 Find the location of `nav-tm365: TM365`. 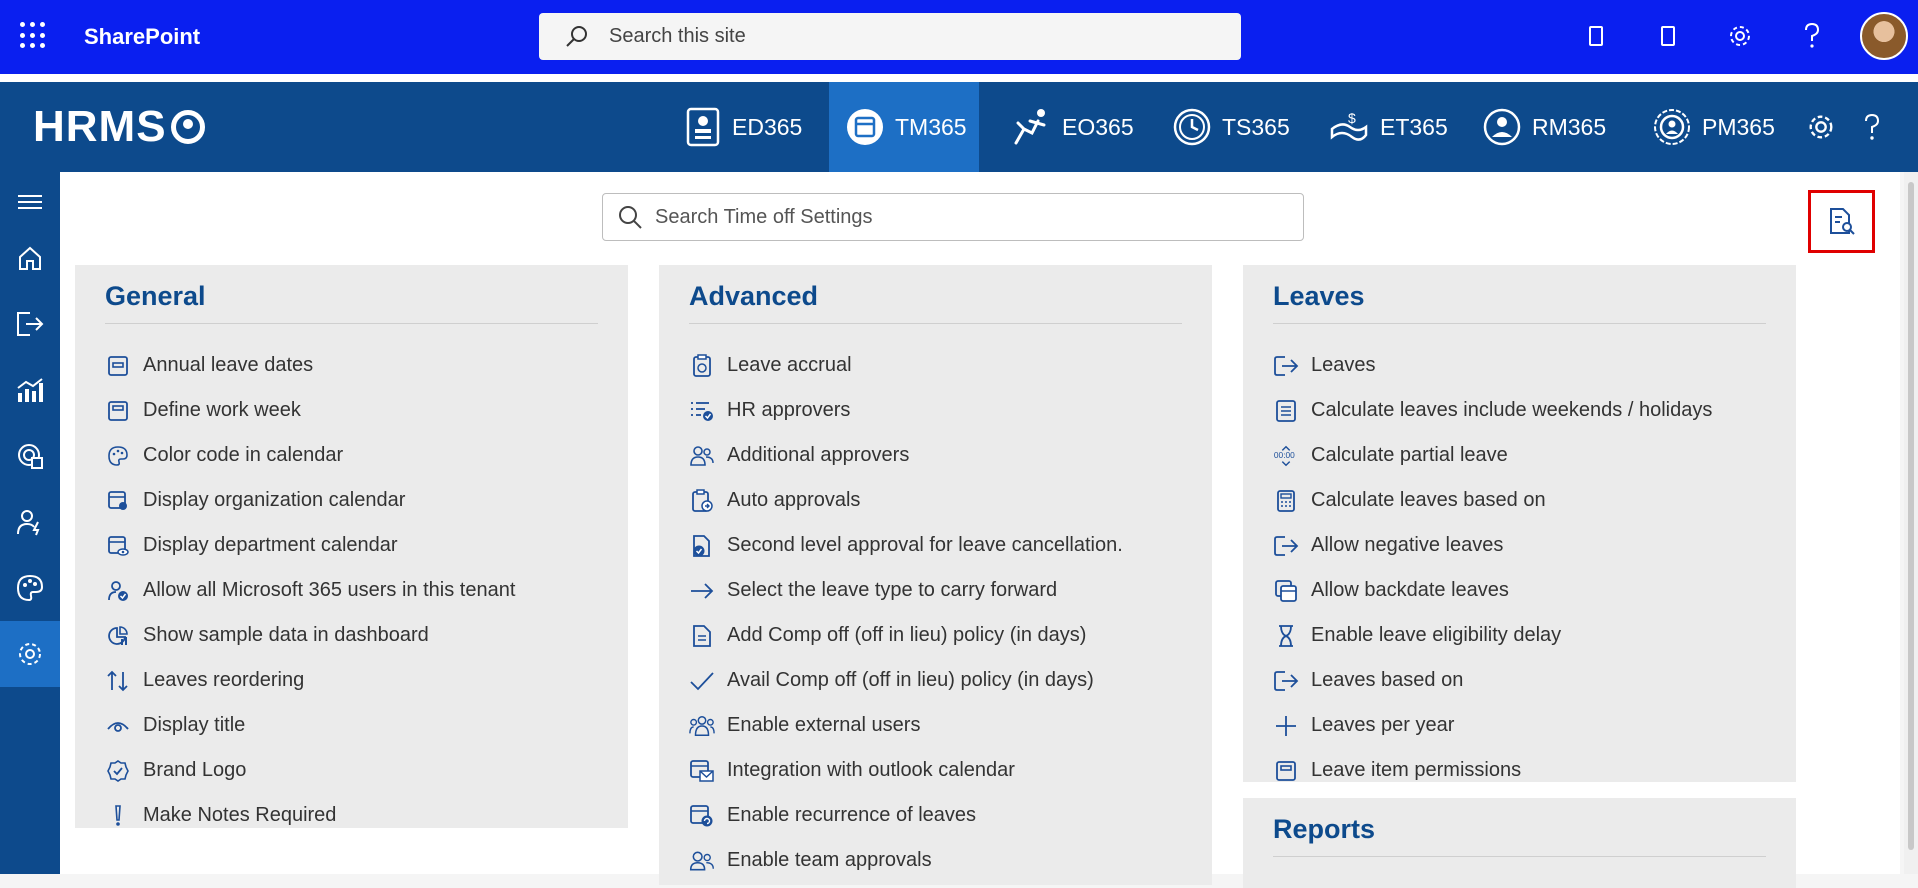

nav-tm365: TM365 is located at coordinates (904, 127).